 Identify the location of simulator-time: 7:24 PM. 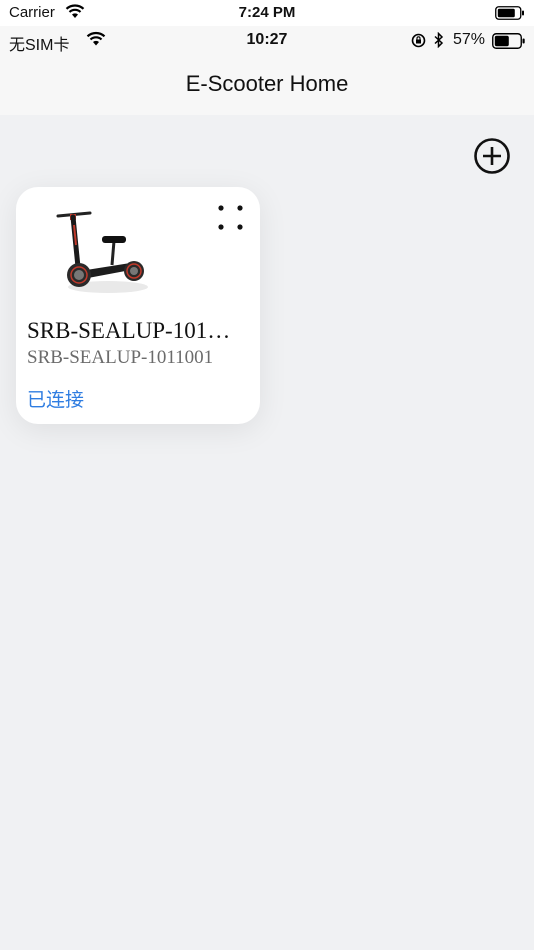
(267, 12).